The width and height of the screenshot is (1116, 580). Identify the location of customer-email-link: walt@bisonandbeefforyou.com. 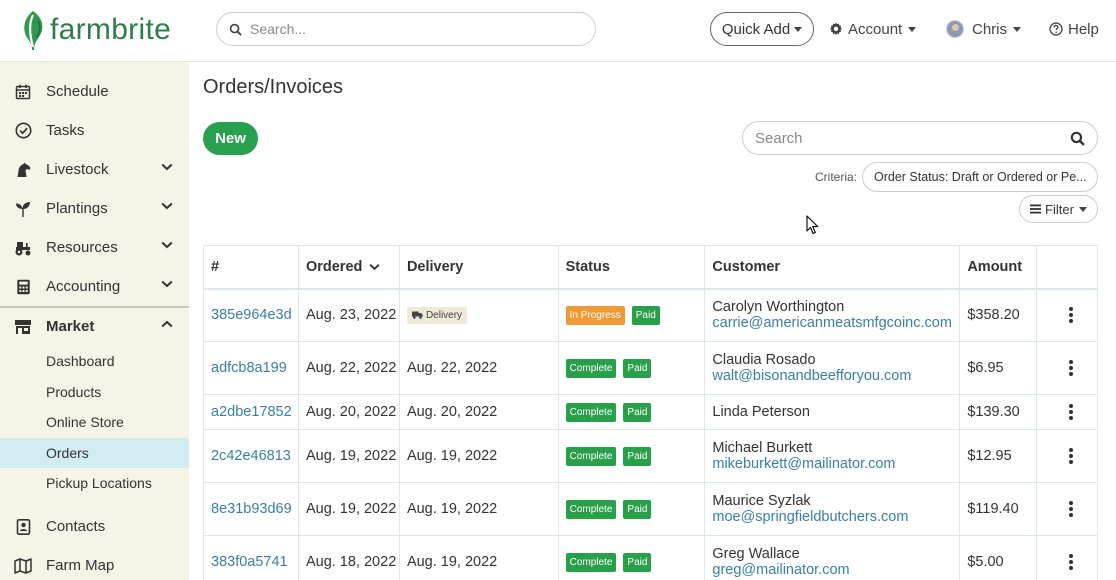
(835, 376).